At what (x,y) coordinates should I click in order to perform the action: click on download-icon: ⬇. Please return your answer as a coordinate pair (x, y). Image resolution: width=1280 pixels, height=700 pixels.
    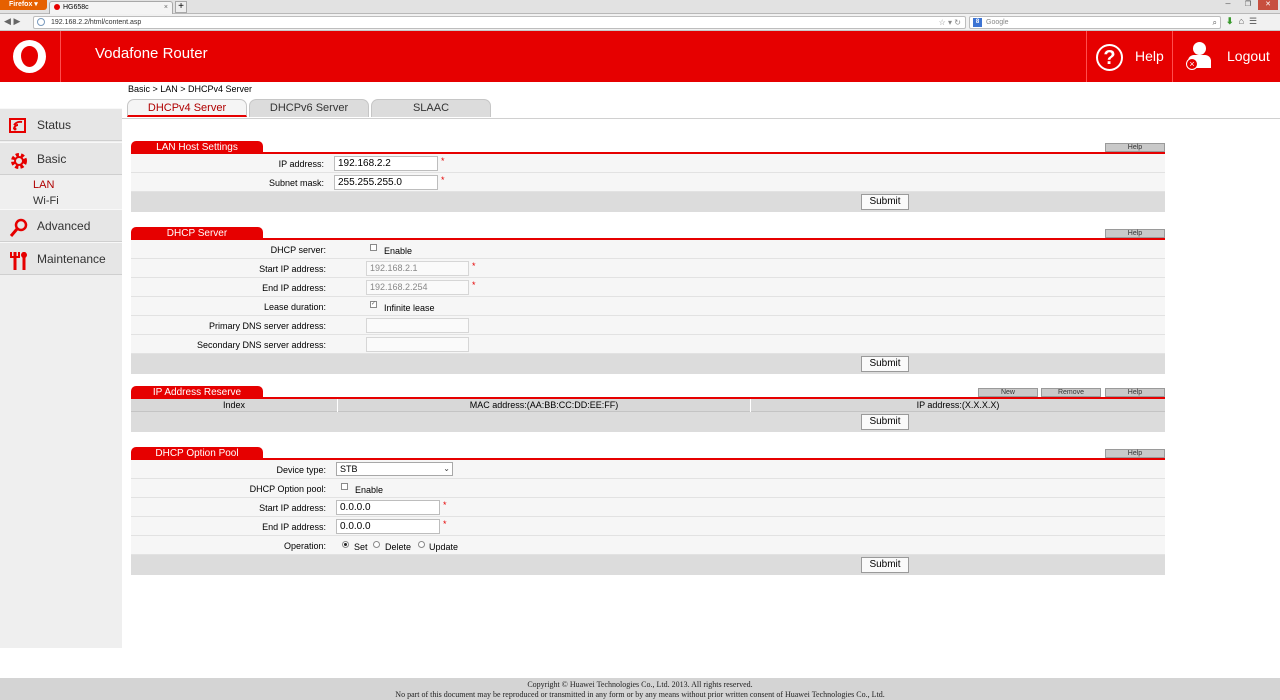
    Looking at the image, I should click on (1230, 21).